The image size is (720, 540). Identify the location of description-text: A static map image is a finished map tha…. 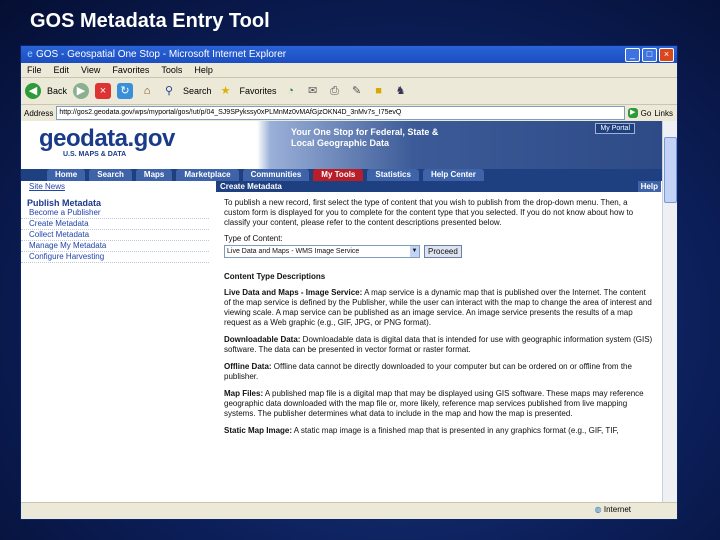
(455, 430).